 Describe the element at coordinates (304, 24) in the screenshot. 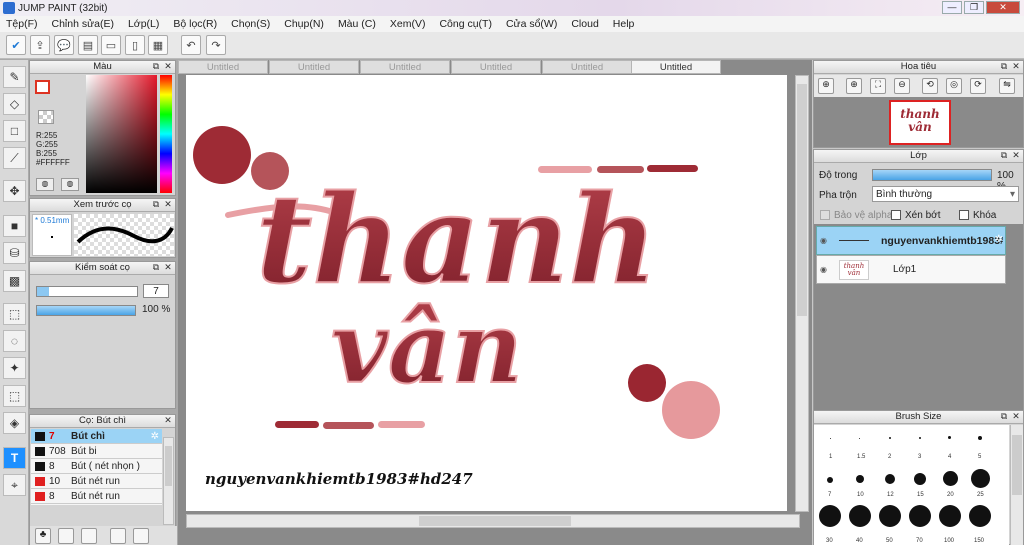

I see `menu-capture: Chụp(N)` at that location.